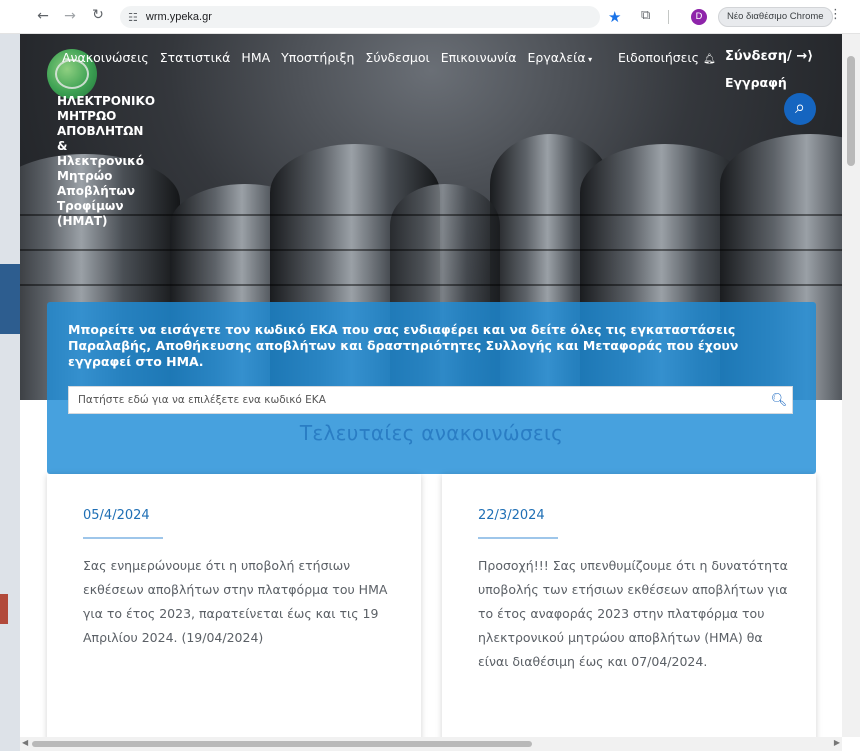  What do you see at coordinates (560, 57) in the screenshot?
I see `nav-item-tools: Εργαλεία ▾` at bounding box center [560, 57].